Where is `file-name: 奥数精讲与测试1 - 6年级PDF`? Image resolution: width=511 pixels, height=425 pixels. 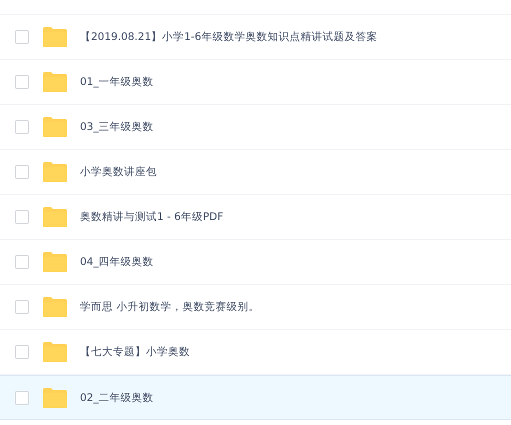 file-name: 奥数精讲与测试1 - 6年级PDF is located at coordinates (152, 217).